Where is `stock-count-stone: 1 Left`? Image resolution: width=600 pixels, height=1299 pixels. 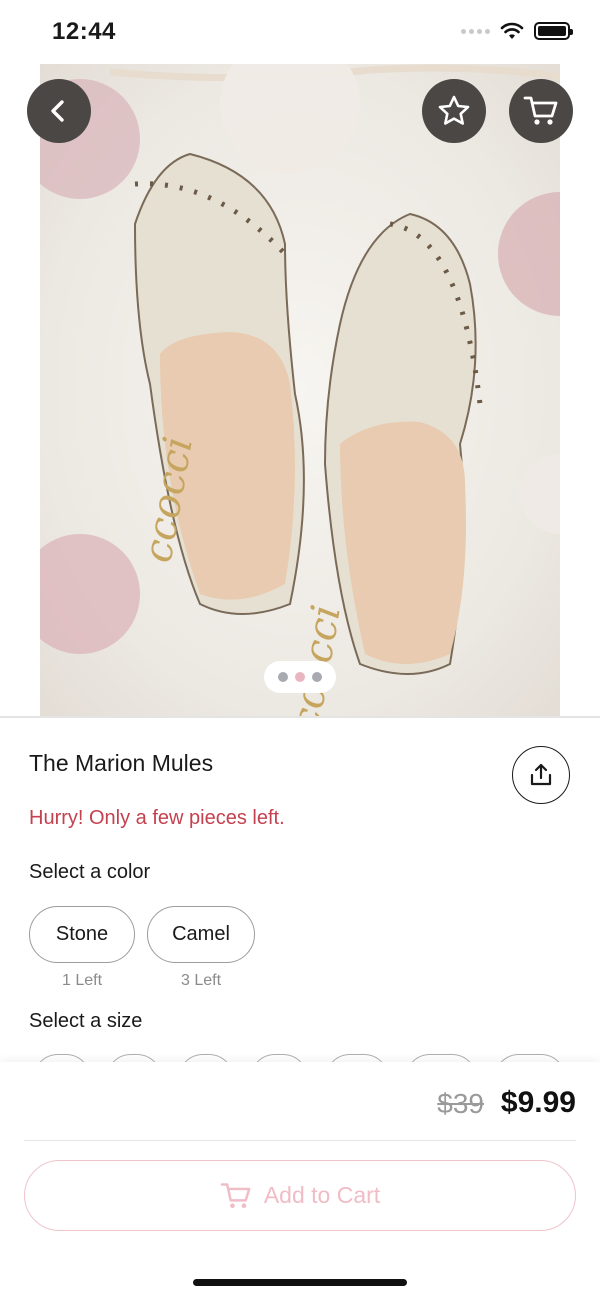 stock-count-stone: 1 Left is located at coordinates (82, 980).